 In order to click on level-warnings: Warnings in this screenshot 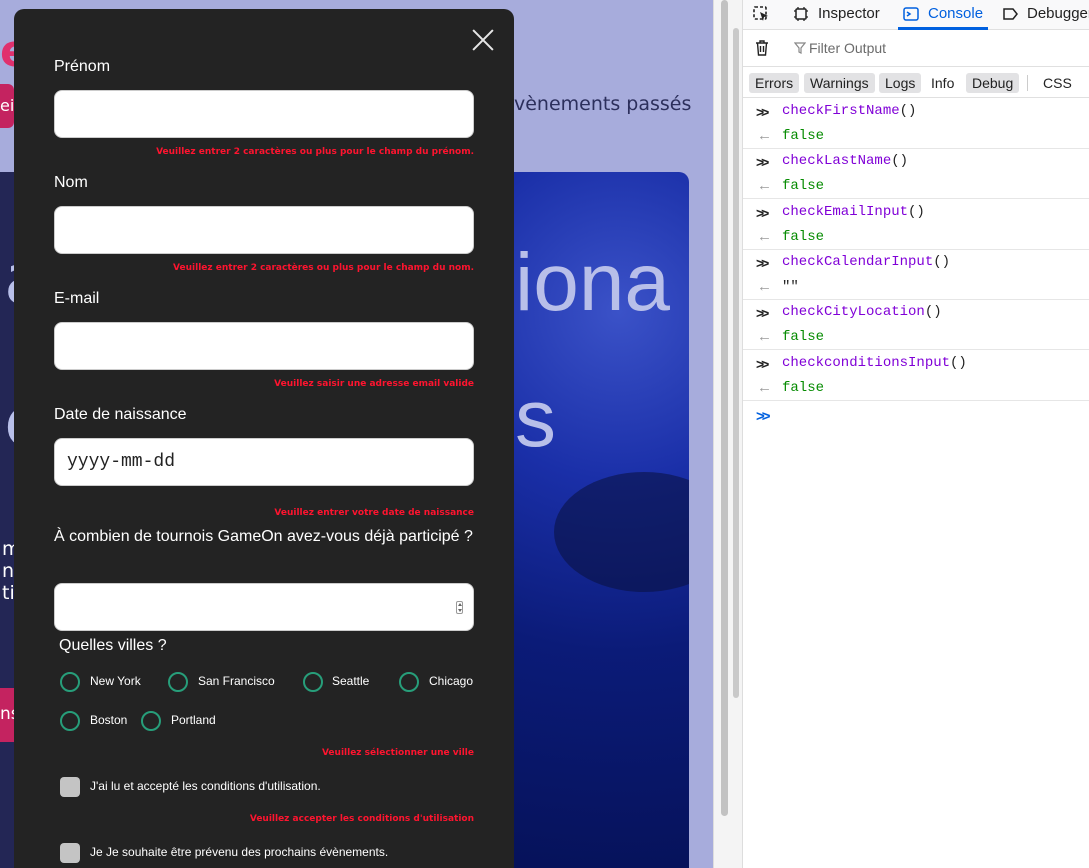, I will do `click(839, 83)`.